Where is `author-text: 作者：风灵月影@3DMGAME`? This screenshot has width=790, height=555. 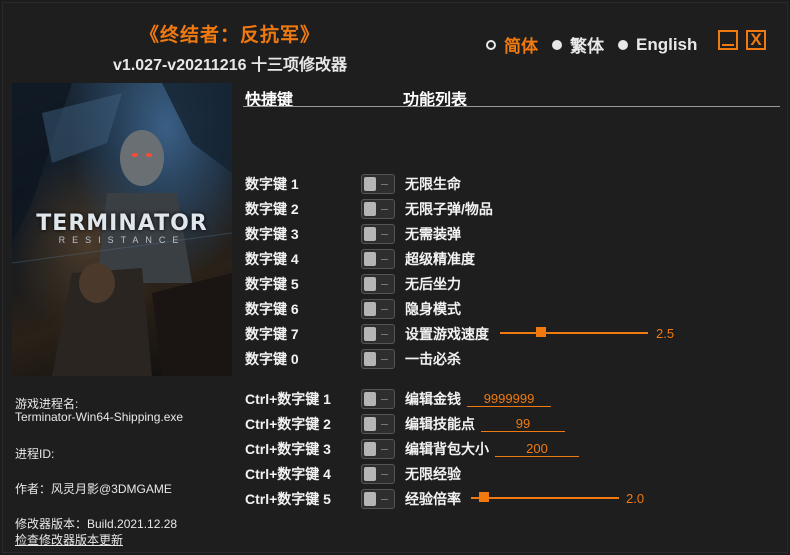 author-text: 作者：风灵月影@3DMGAME is located at coordinates (93, 489).